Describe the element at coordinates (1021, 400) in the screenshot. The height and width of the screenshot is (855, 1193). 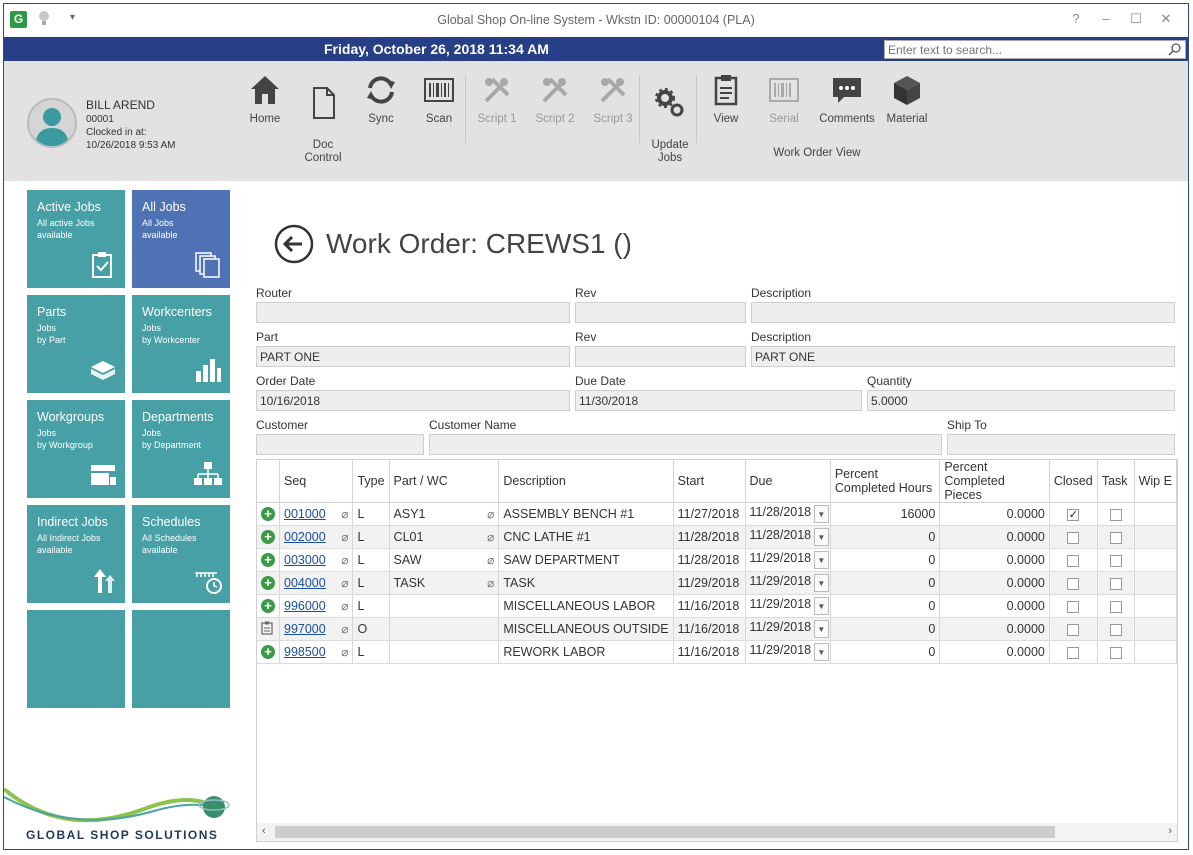
I see `quantity-field: 5.0000` at that location.